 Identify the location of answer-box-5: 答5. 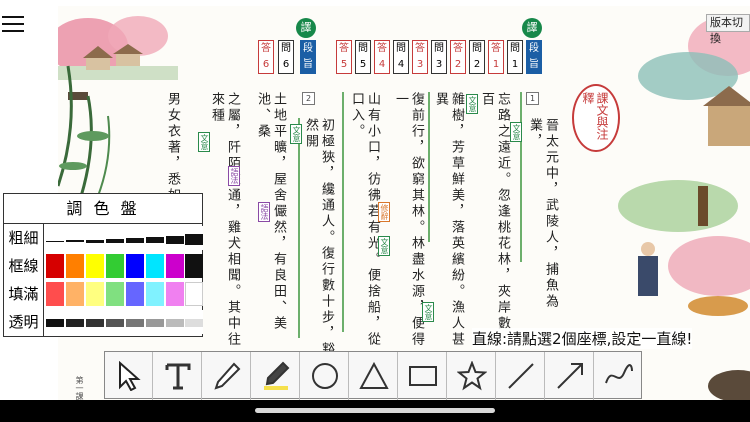
(344, 57).